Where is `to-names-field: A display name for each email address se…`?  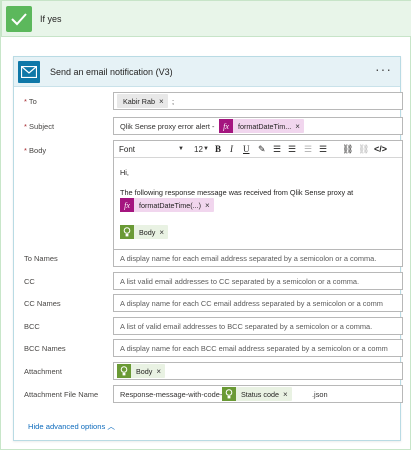 to-names-field: A display name for each email address se… is located at coordinates (258, 258).